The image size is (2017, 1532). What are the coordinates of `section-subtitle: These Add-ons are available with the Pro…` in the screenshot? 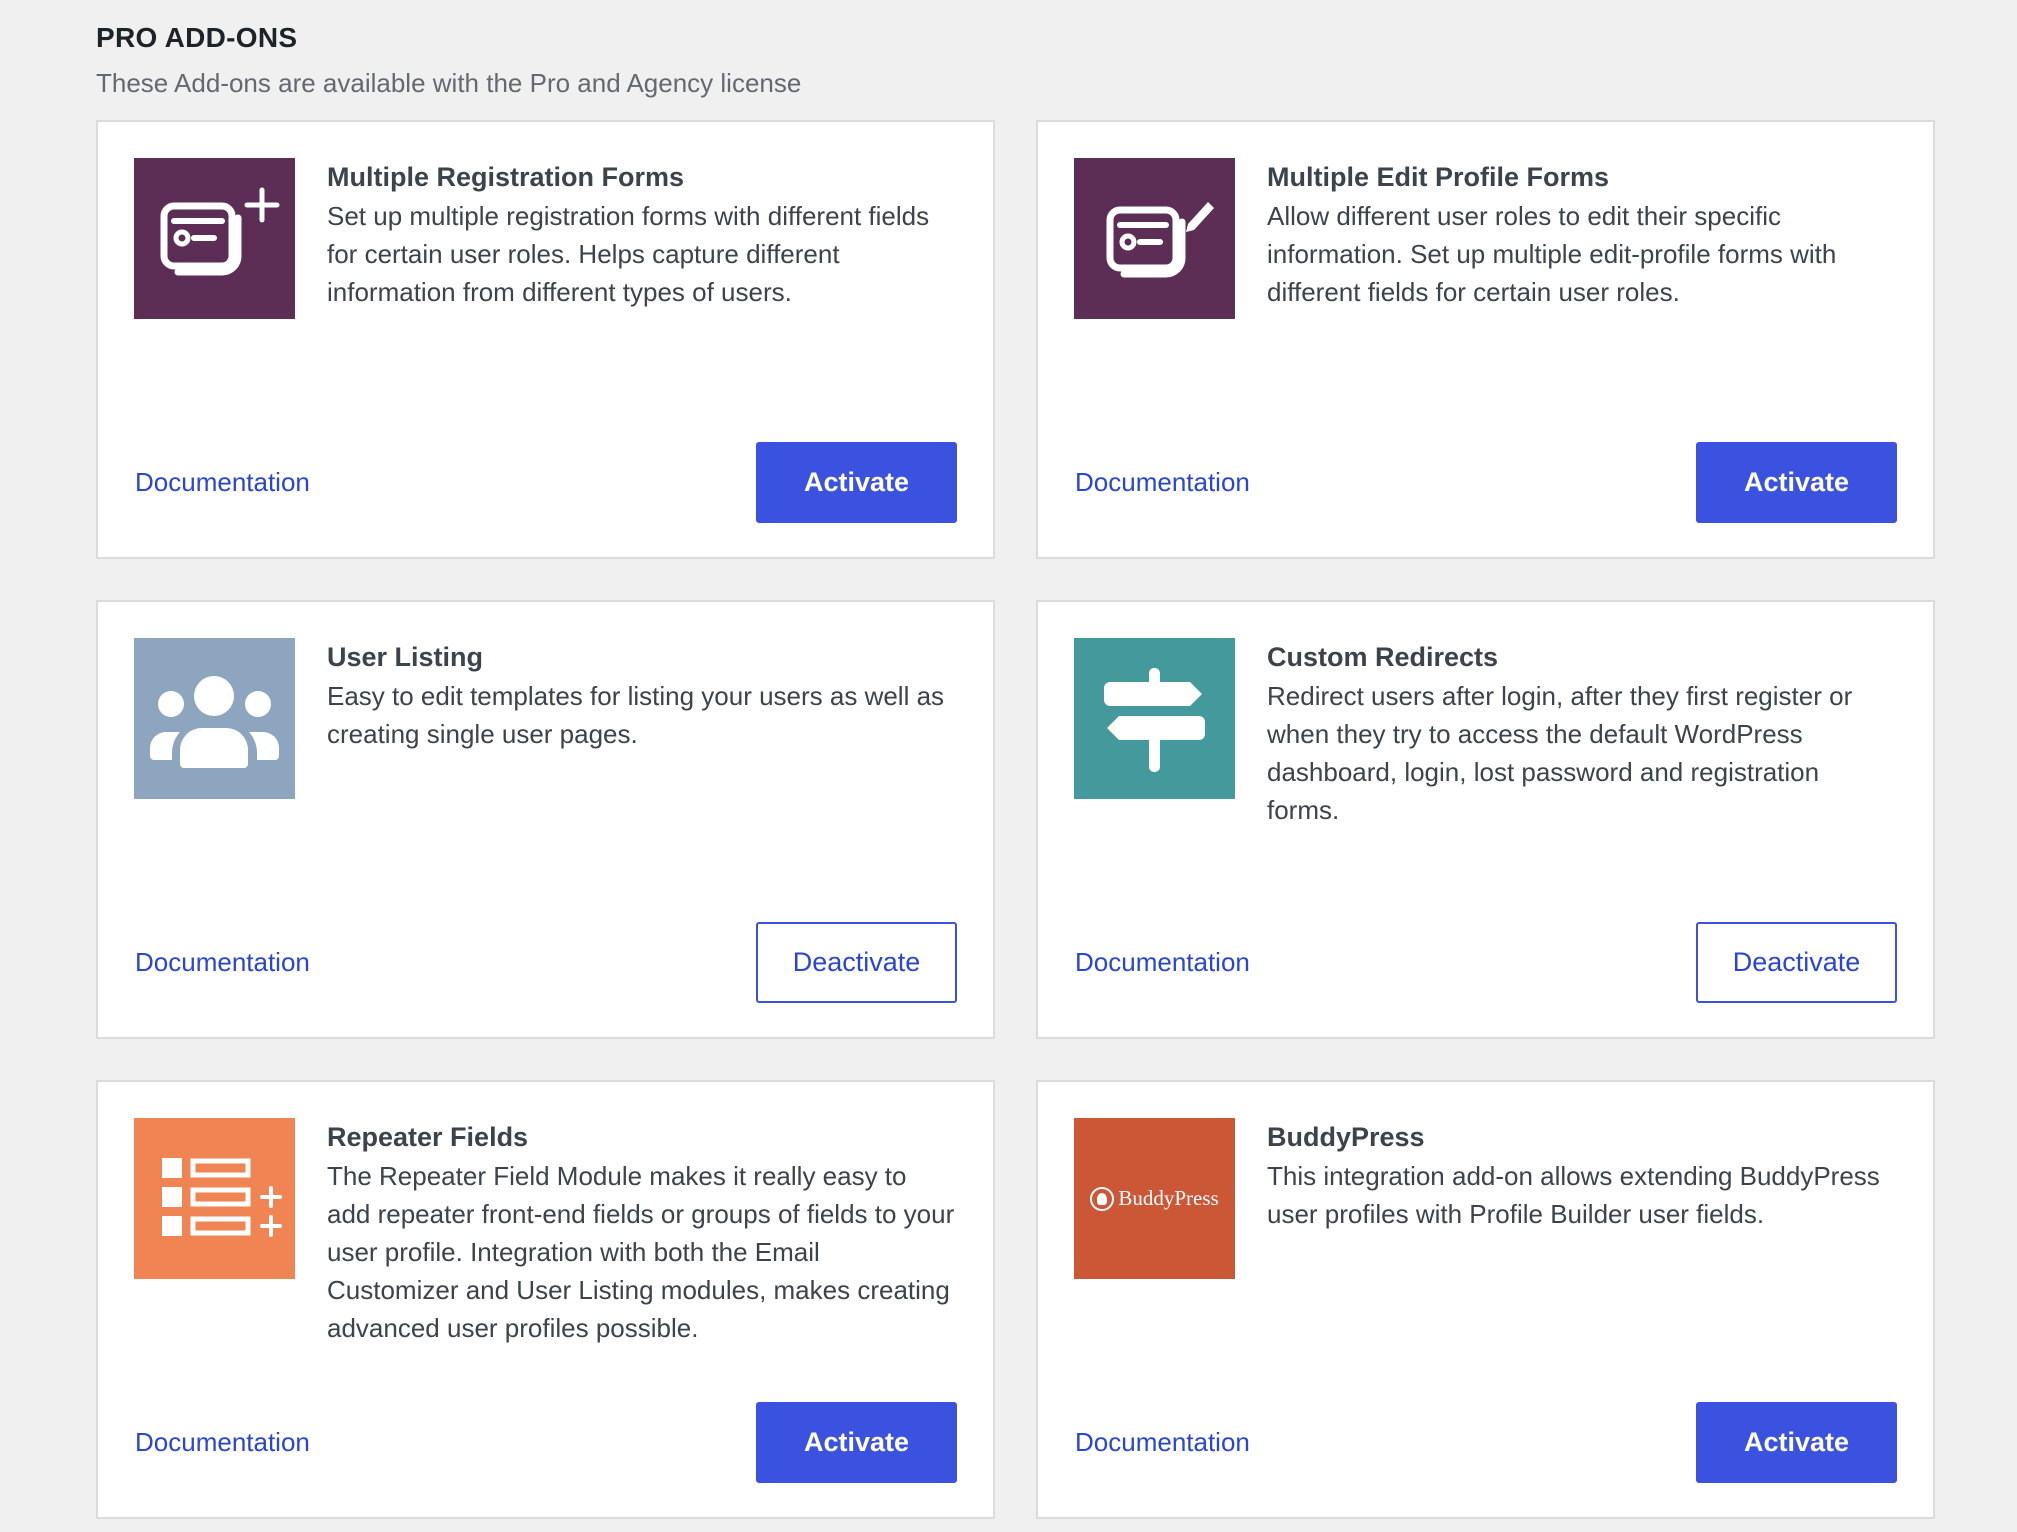 It's located at (449, 83).